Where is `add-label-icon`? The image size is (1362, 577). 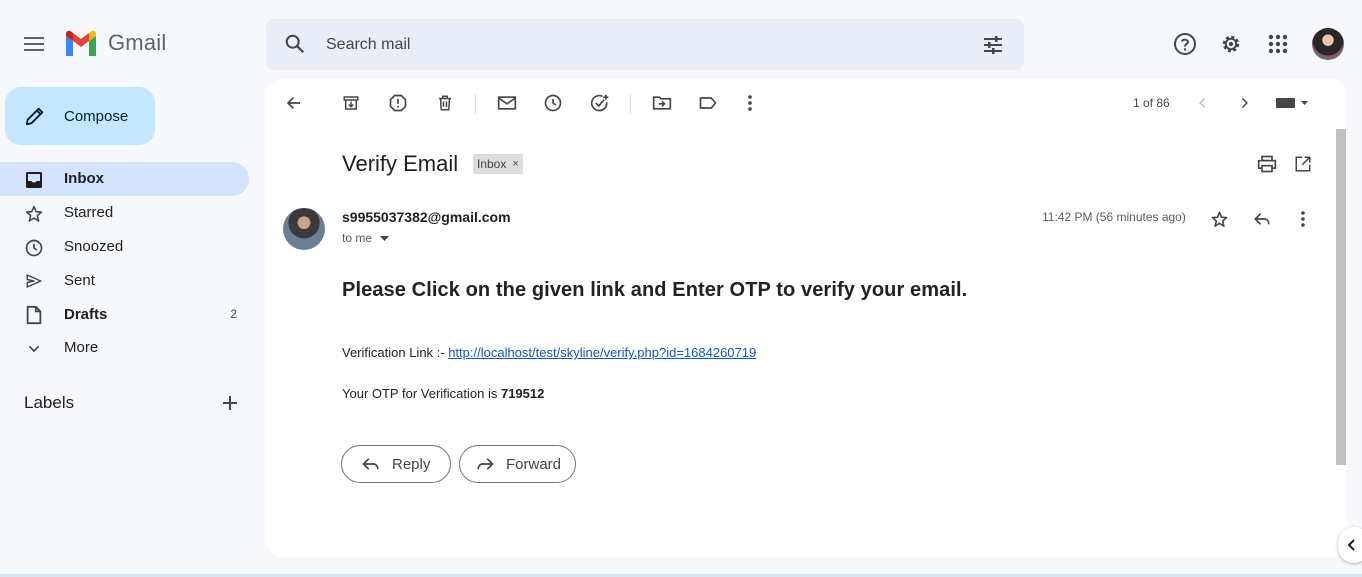
add-label-icon is located at coordinates (230, 403).